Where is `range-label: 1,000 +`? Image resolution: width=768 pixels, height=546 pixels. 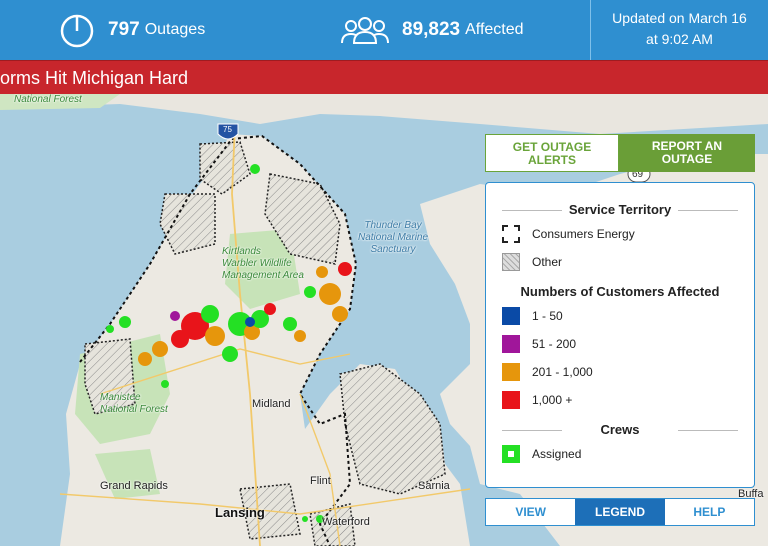 range-label: 1,000 + is located at coordinates (552, 400).